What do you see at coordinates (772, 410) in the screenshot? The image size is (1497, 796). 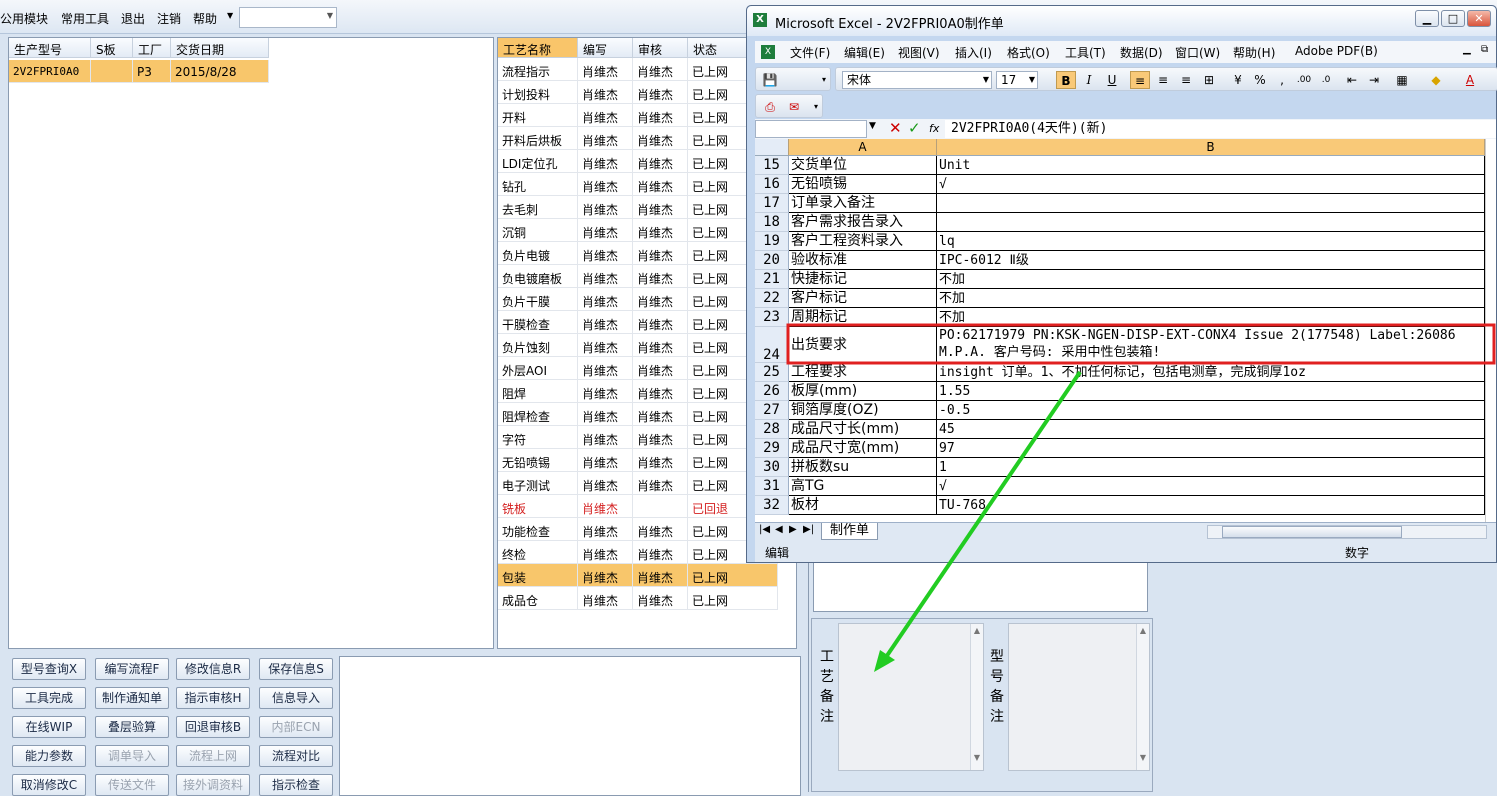 I see `row-number: 27` at bounding box center [772, 410].